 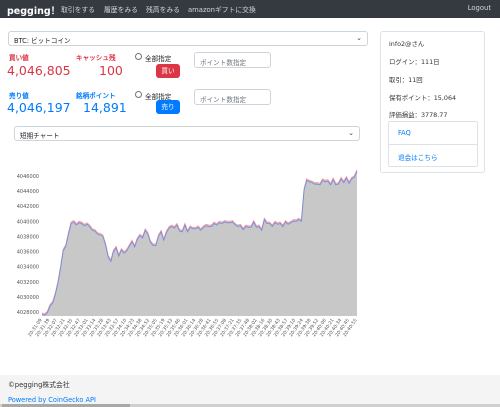 I want to click on faq-link: FAQ, so click(x=433, y=133).